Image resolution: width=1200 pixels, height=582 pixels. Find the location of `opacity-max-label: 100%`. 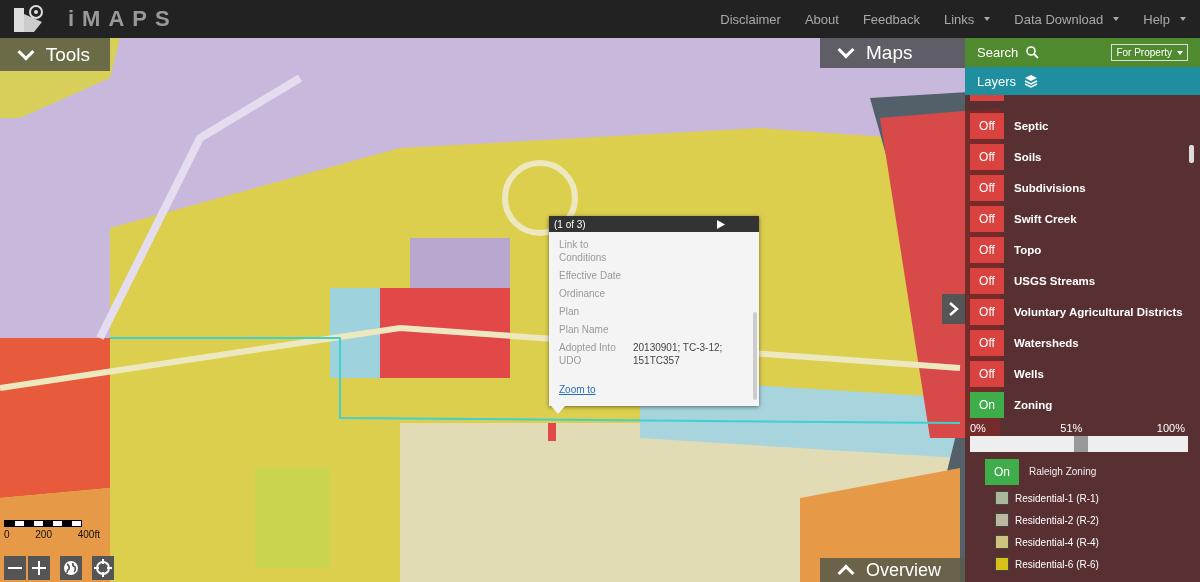

opacity-max-label: 100% is located at coordinates (1170, 428).